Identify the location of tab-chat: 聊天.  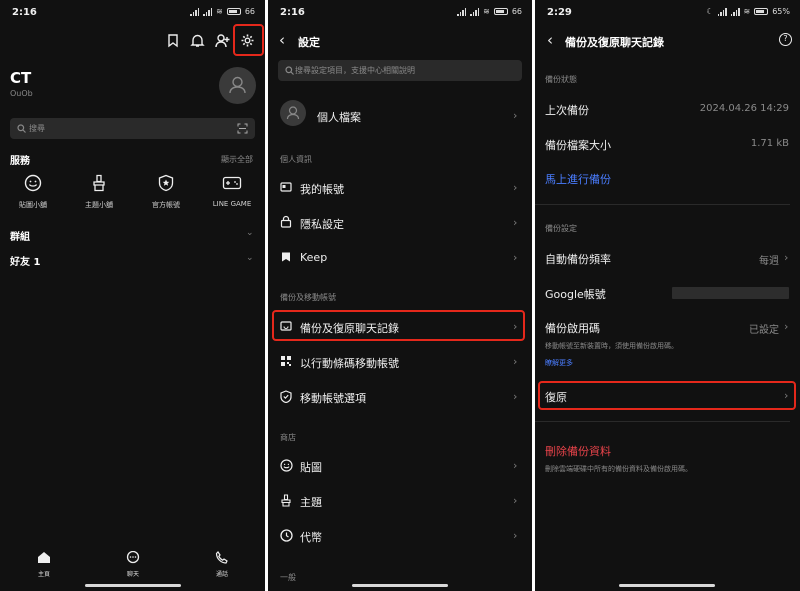
(133, 563).